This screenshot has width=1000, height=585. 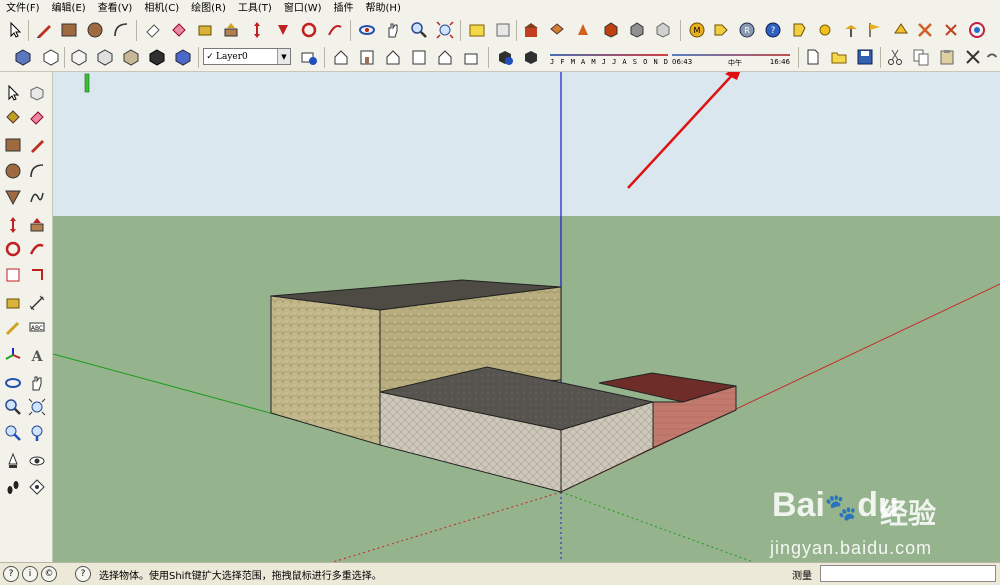 What do you see at coordinates (157, 57) in the screenshot?
I see `shaded-textures-icon` at bounding box center [157, 57].